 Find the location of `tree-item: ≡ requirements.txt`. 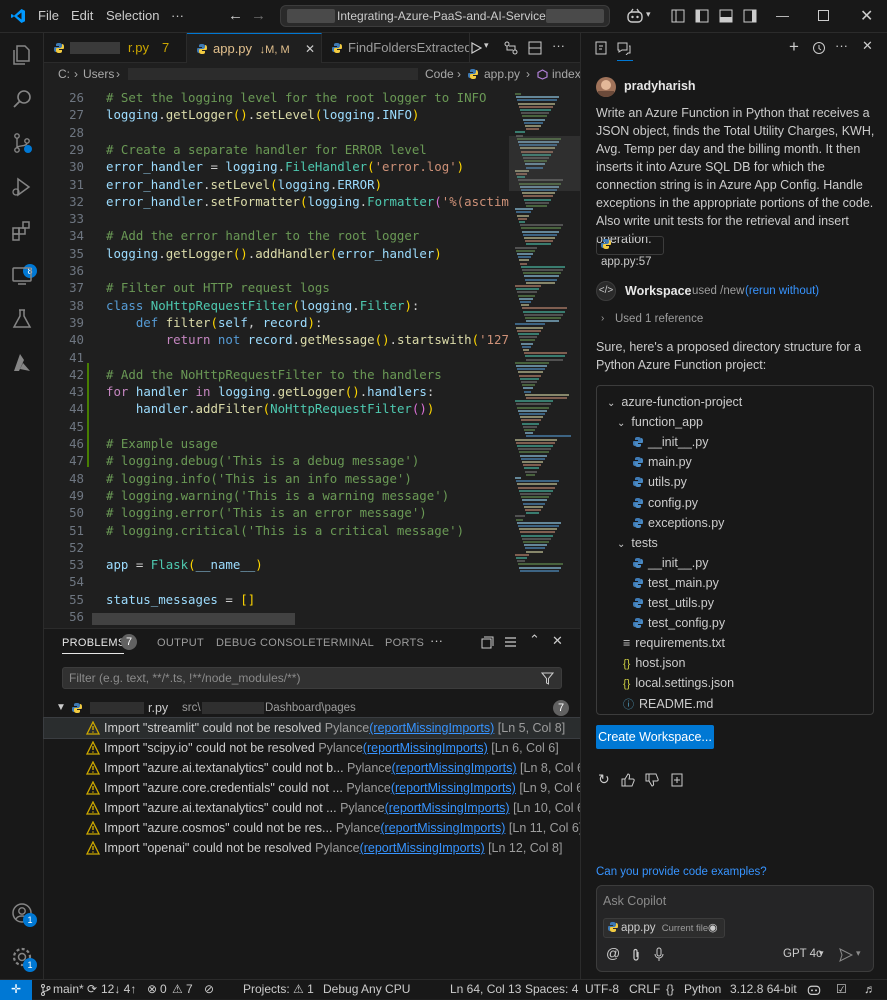

tree-item: ≡ requirements.txt is located at coordinates (674, 643).